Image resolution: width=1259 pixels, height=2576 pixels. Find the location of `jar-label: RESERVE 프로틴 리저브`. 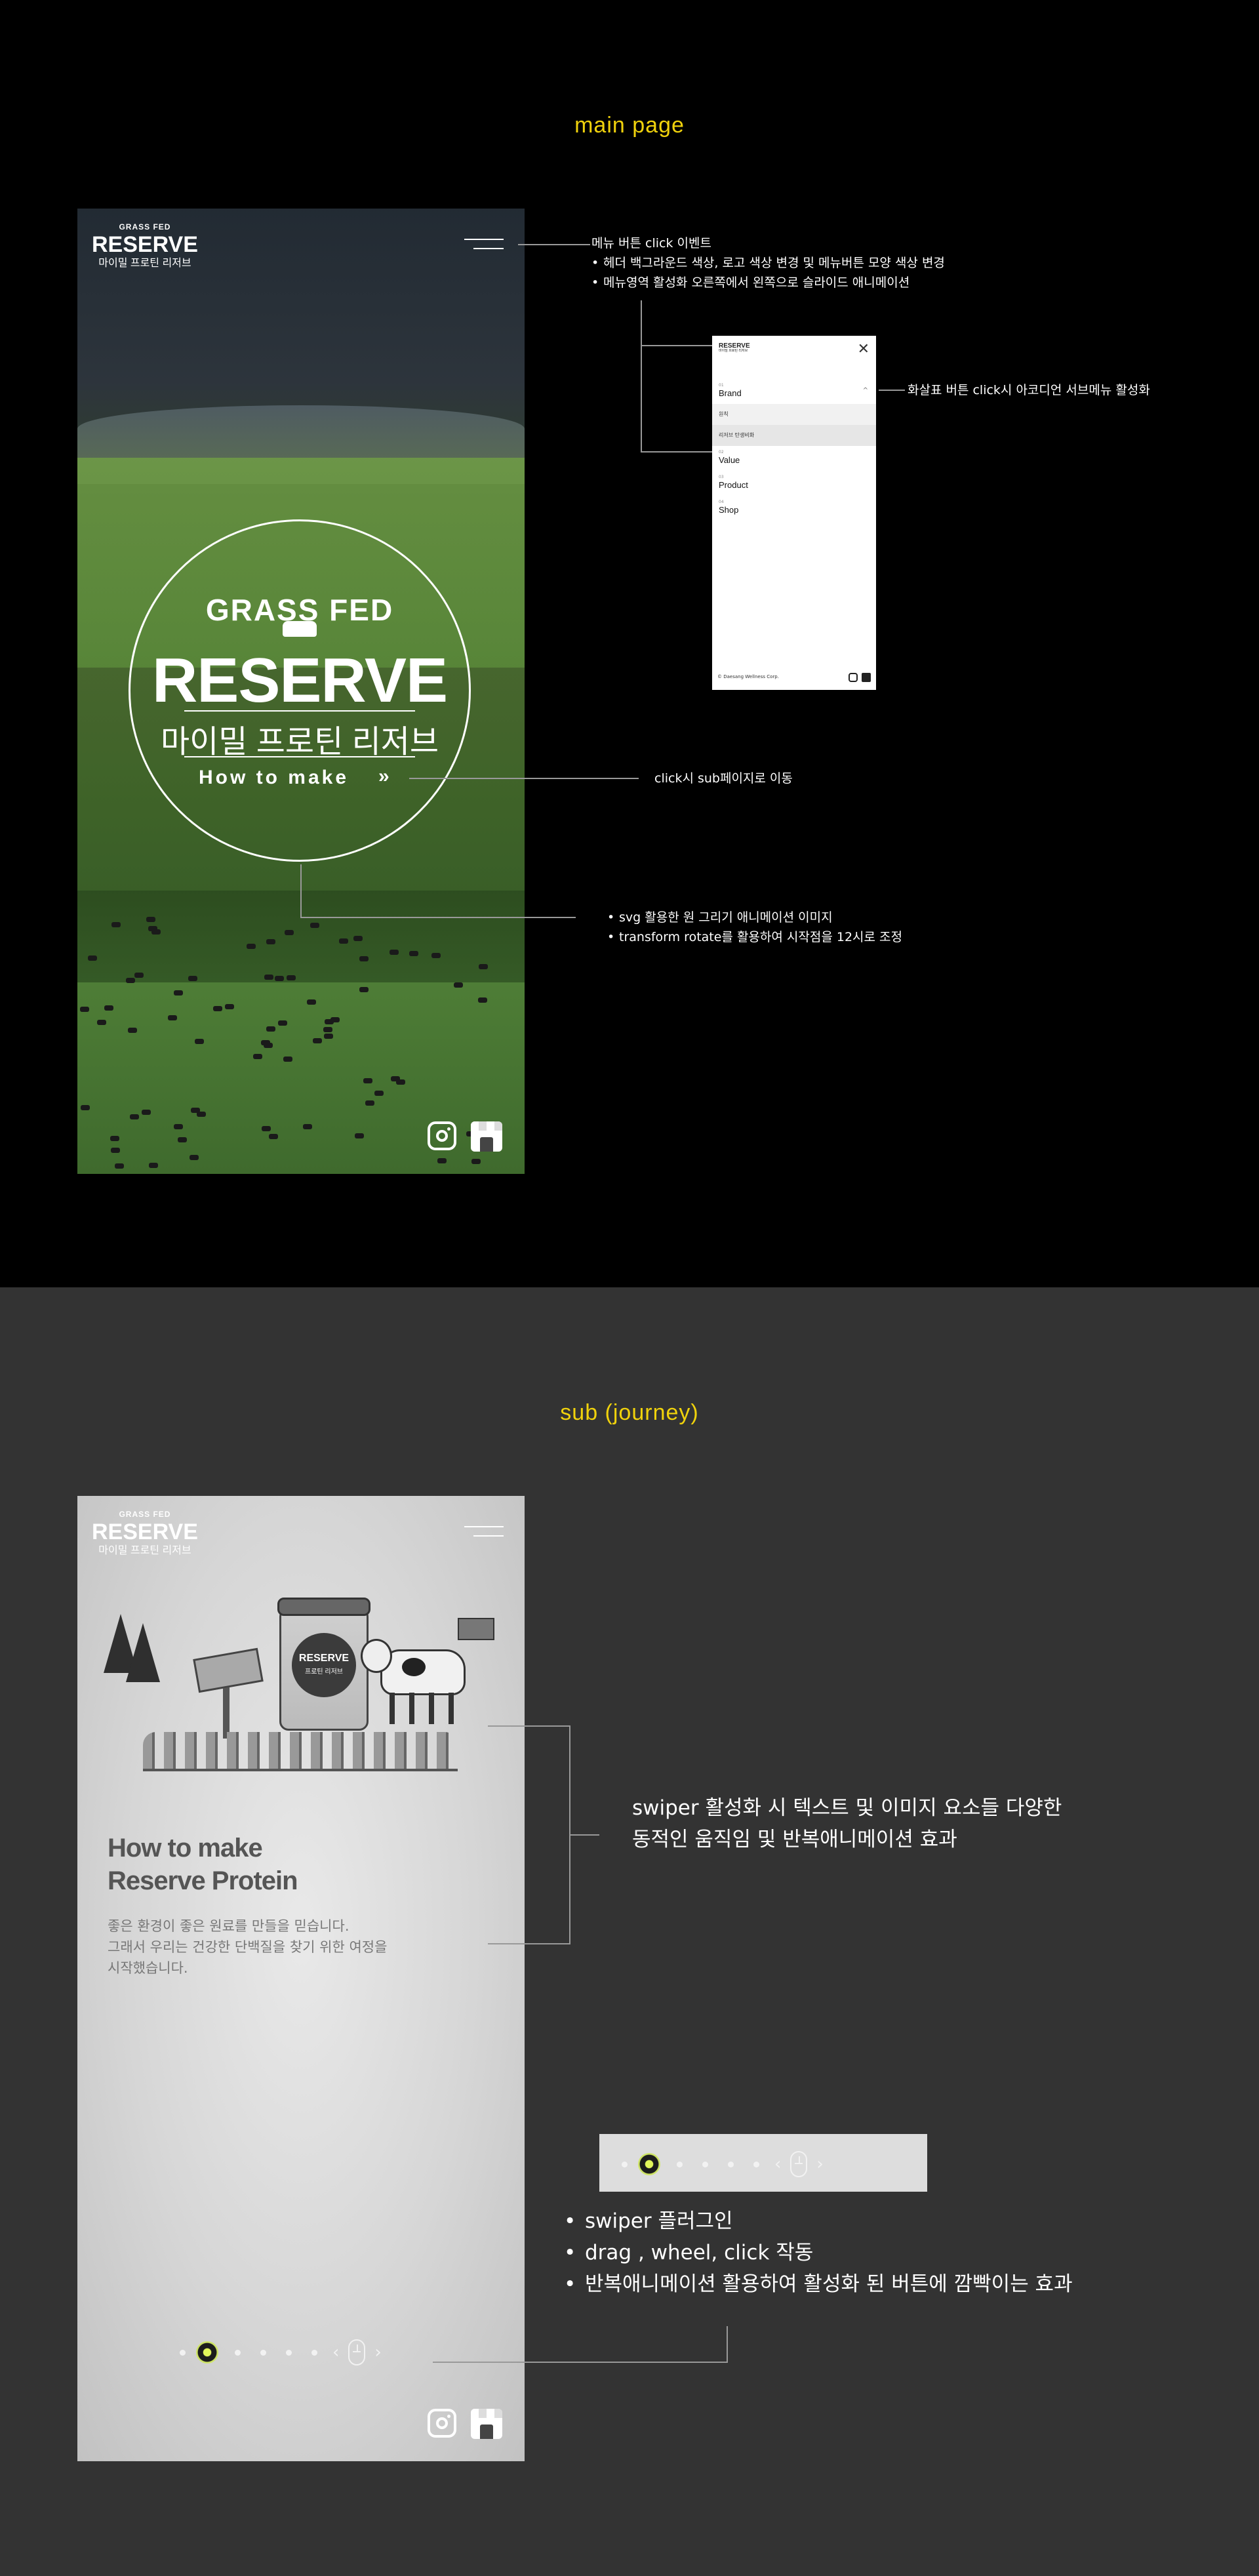

jar-label: RESERVE 프로틴 리저브 is located at coordinates (324, 1665).